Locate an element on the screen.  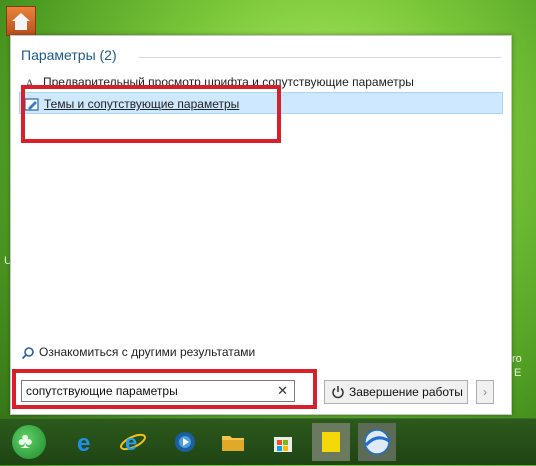
shutdown-button: Завершение работы is located at coordinates (396, 392).